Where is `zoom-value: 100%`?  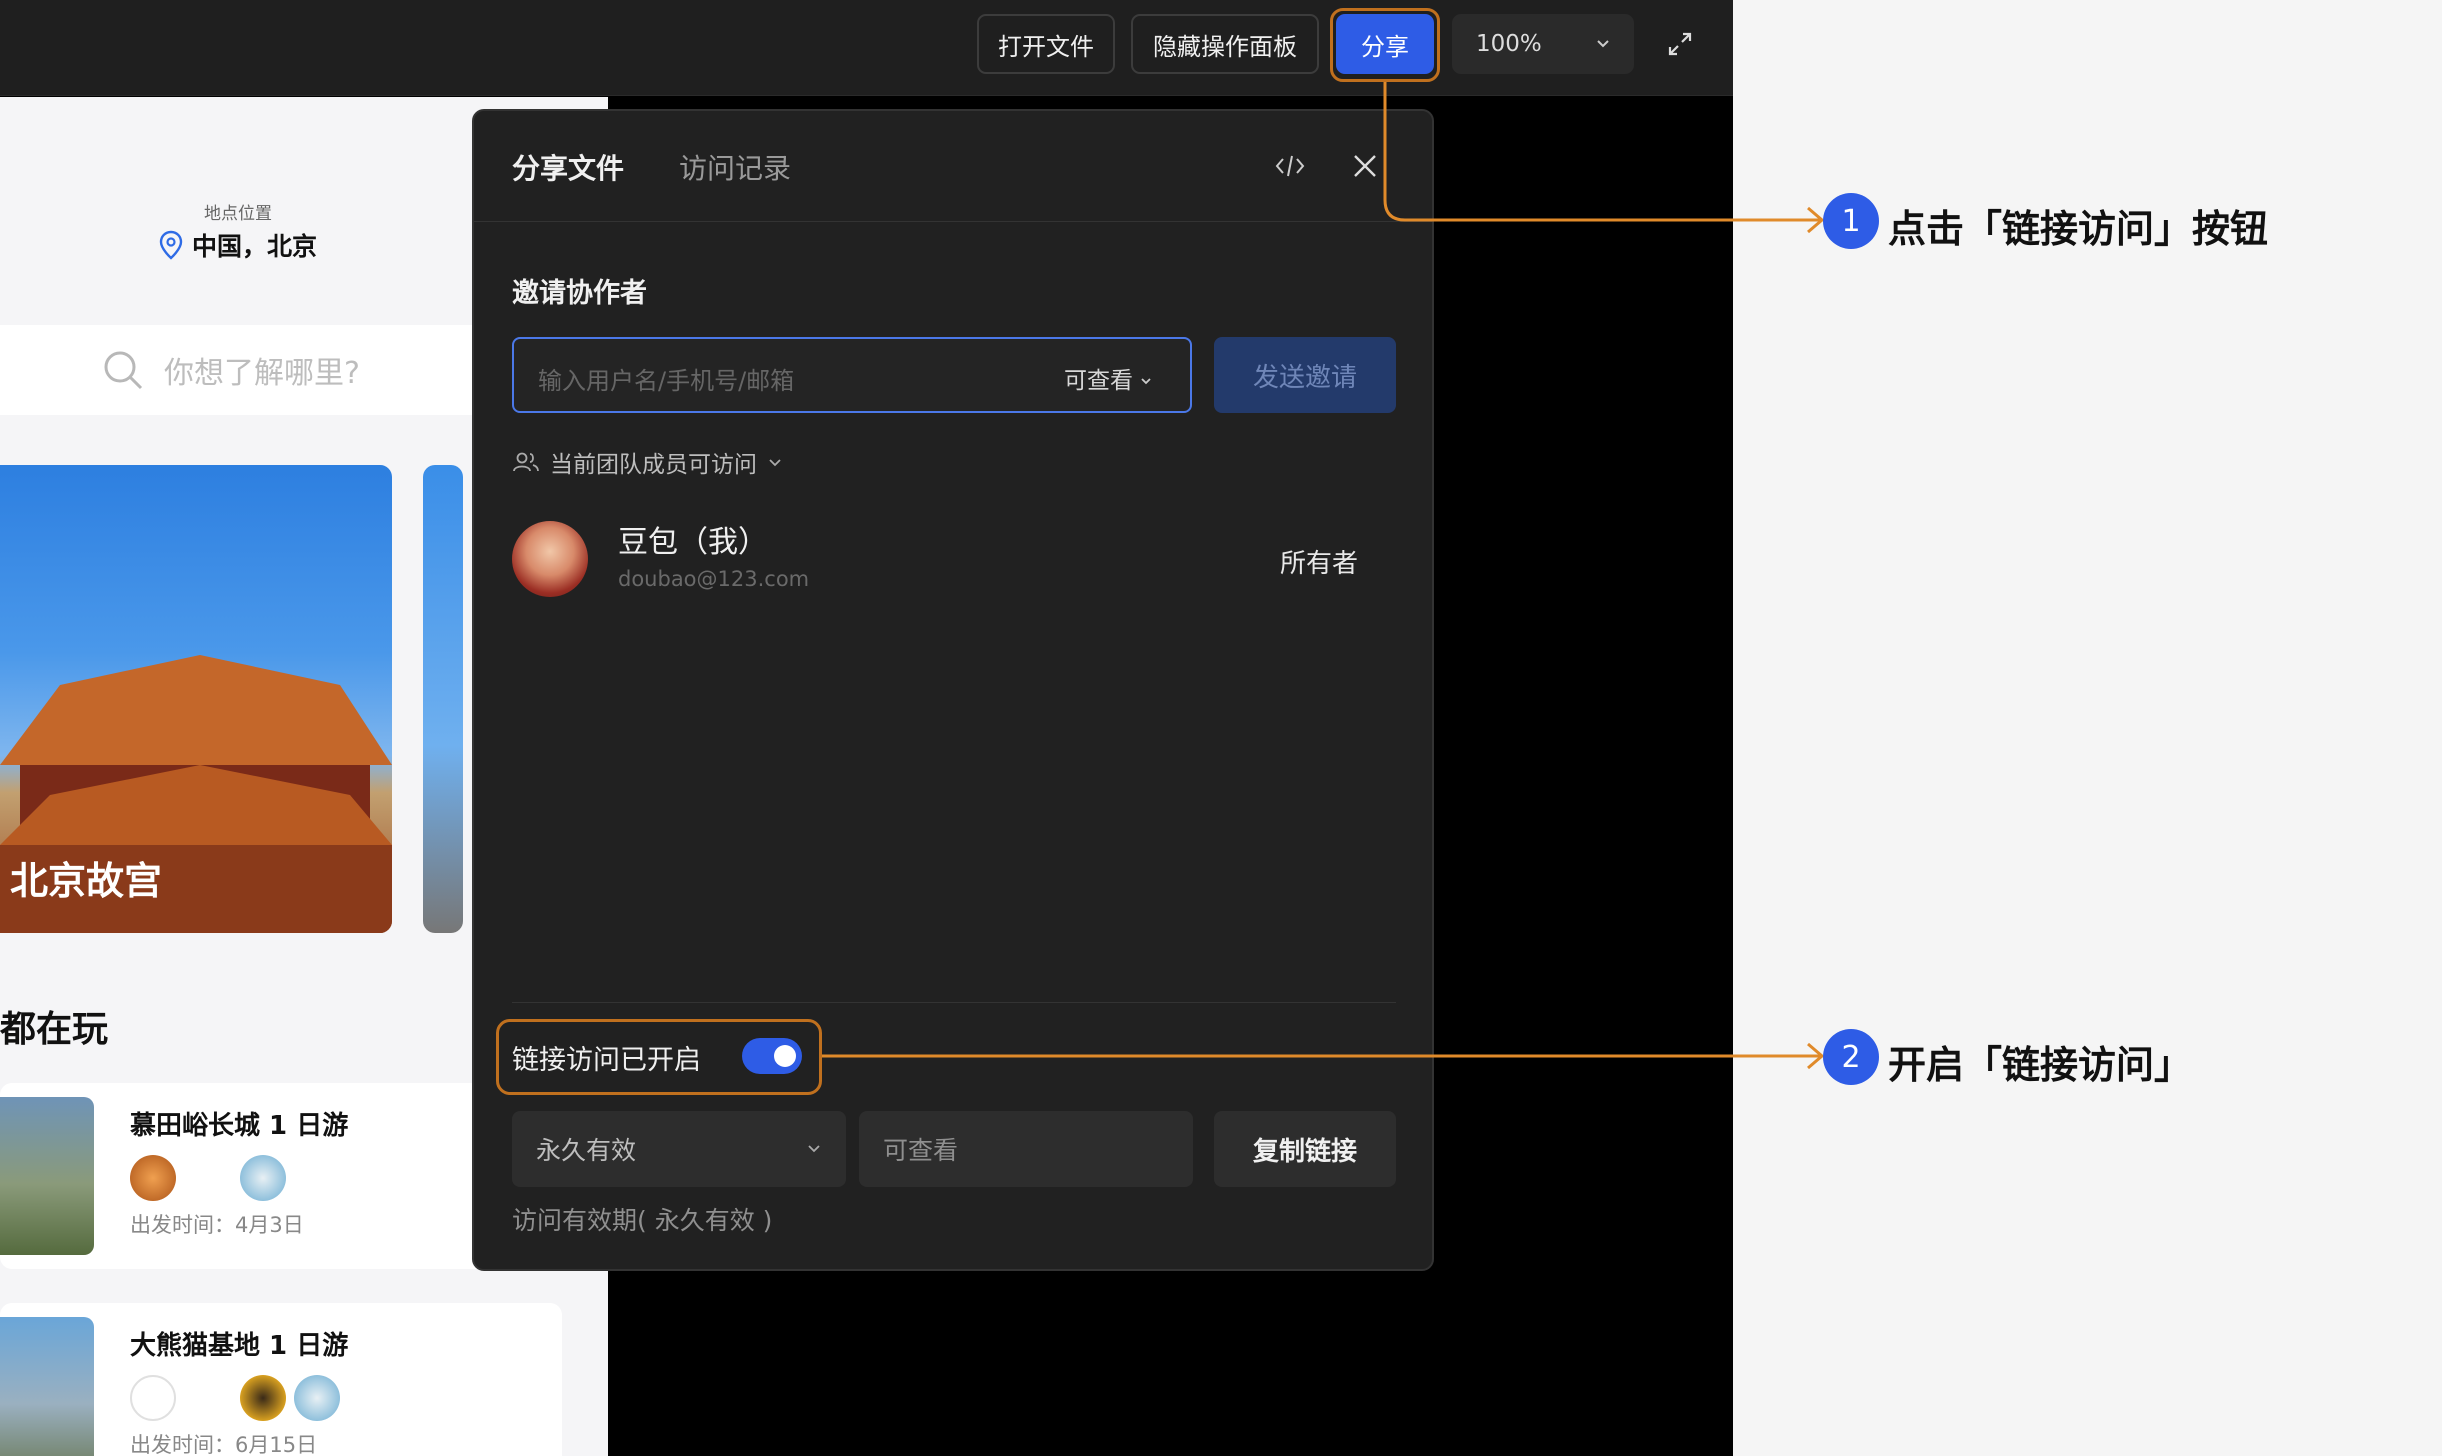
zoom-value: 100% is located at coordinates (1509, 44).